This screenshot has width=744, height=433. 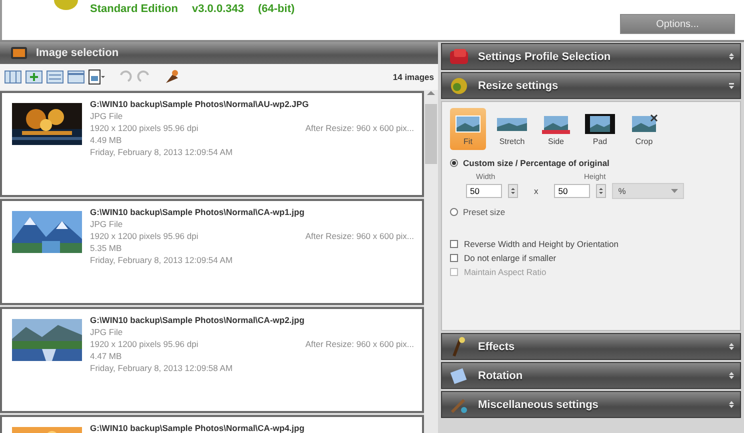 I want to click on section-header: Resize settings, so click(x=591, y=85).